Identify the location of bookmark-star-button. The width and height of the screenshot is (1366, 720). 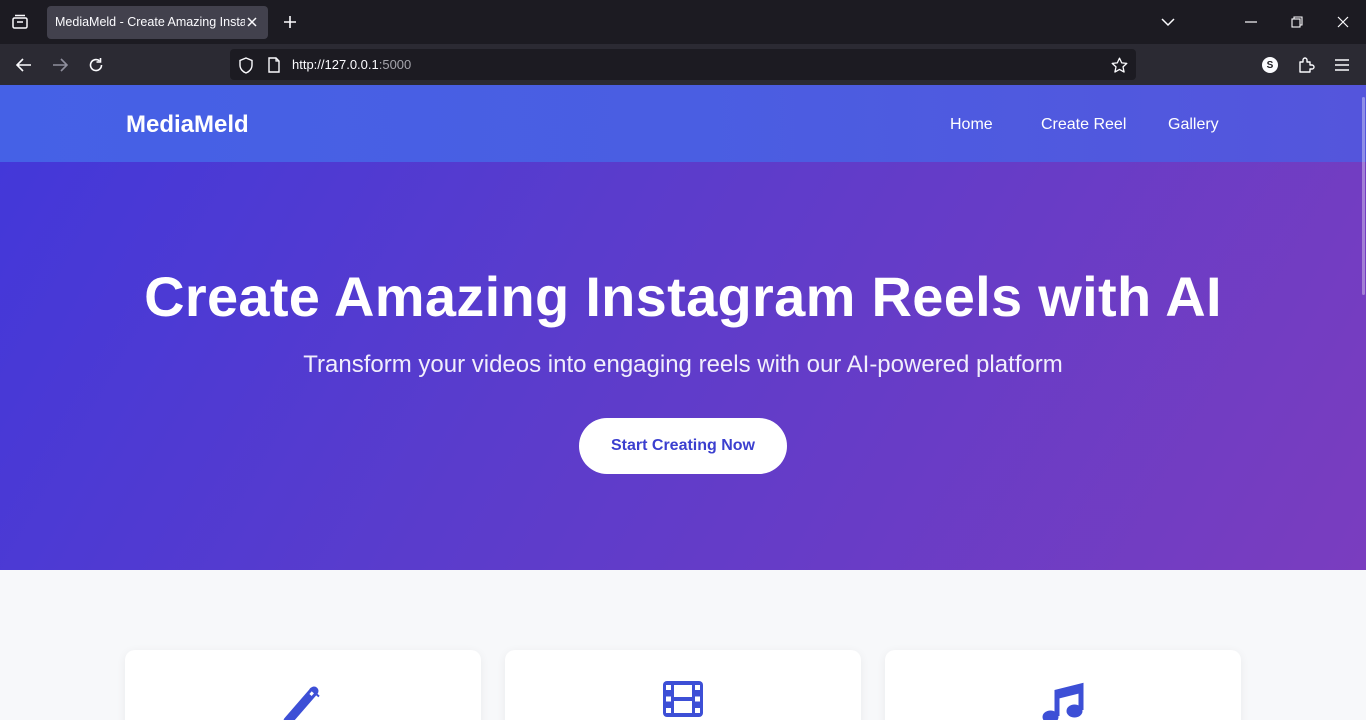
(1119, 65).